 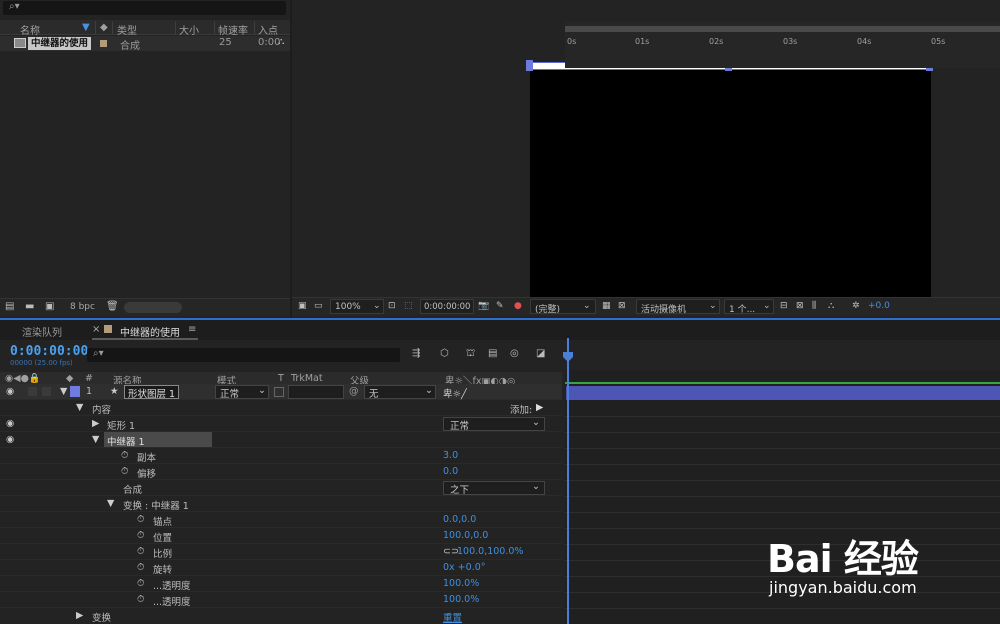 What do you see at coordinates (470, 354) in the screenshot?
I see `hide-shy-icon: ⛫` at bounding box center [470, 354].